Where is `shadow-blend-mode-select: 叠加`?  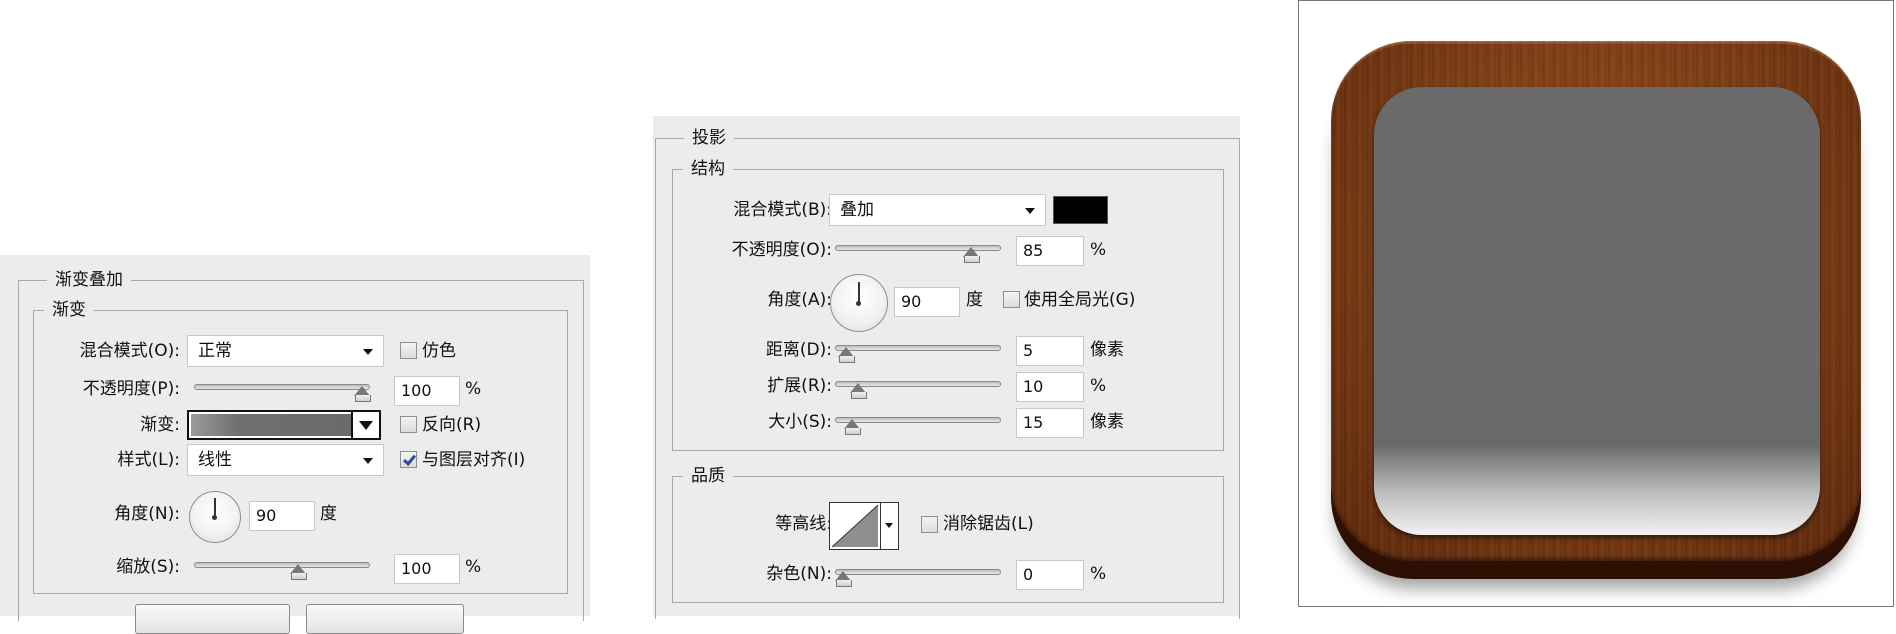
shadow-blend-mode-select: 叠加 is located at coordinates (937, 210).